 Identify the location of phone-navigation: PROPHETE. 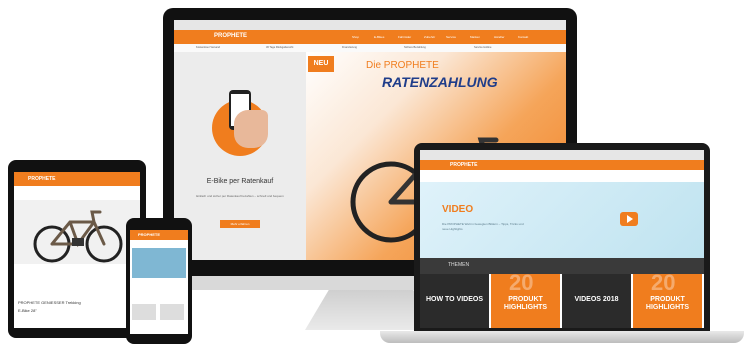
(159, 235).